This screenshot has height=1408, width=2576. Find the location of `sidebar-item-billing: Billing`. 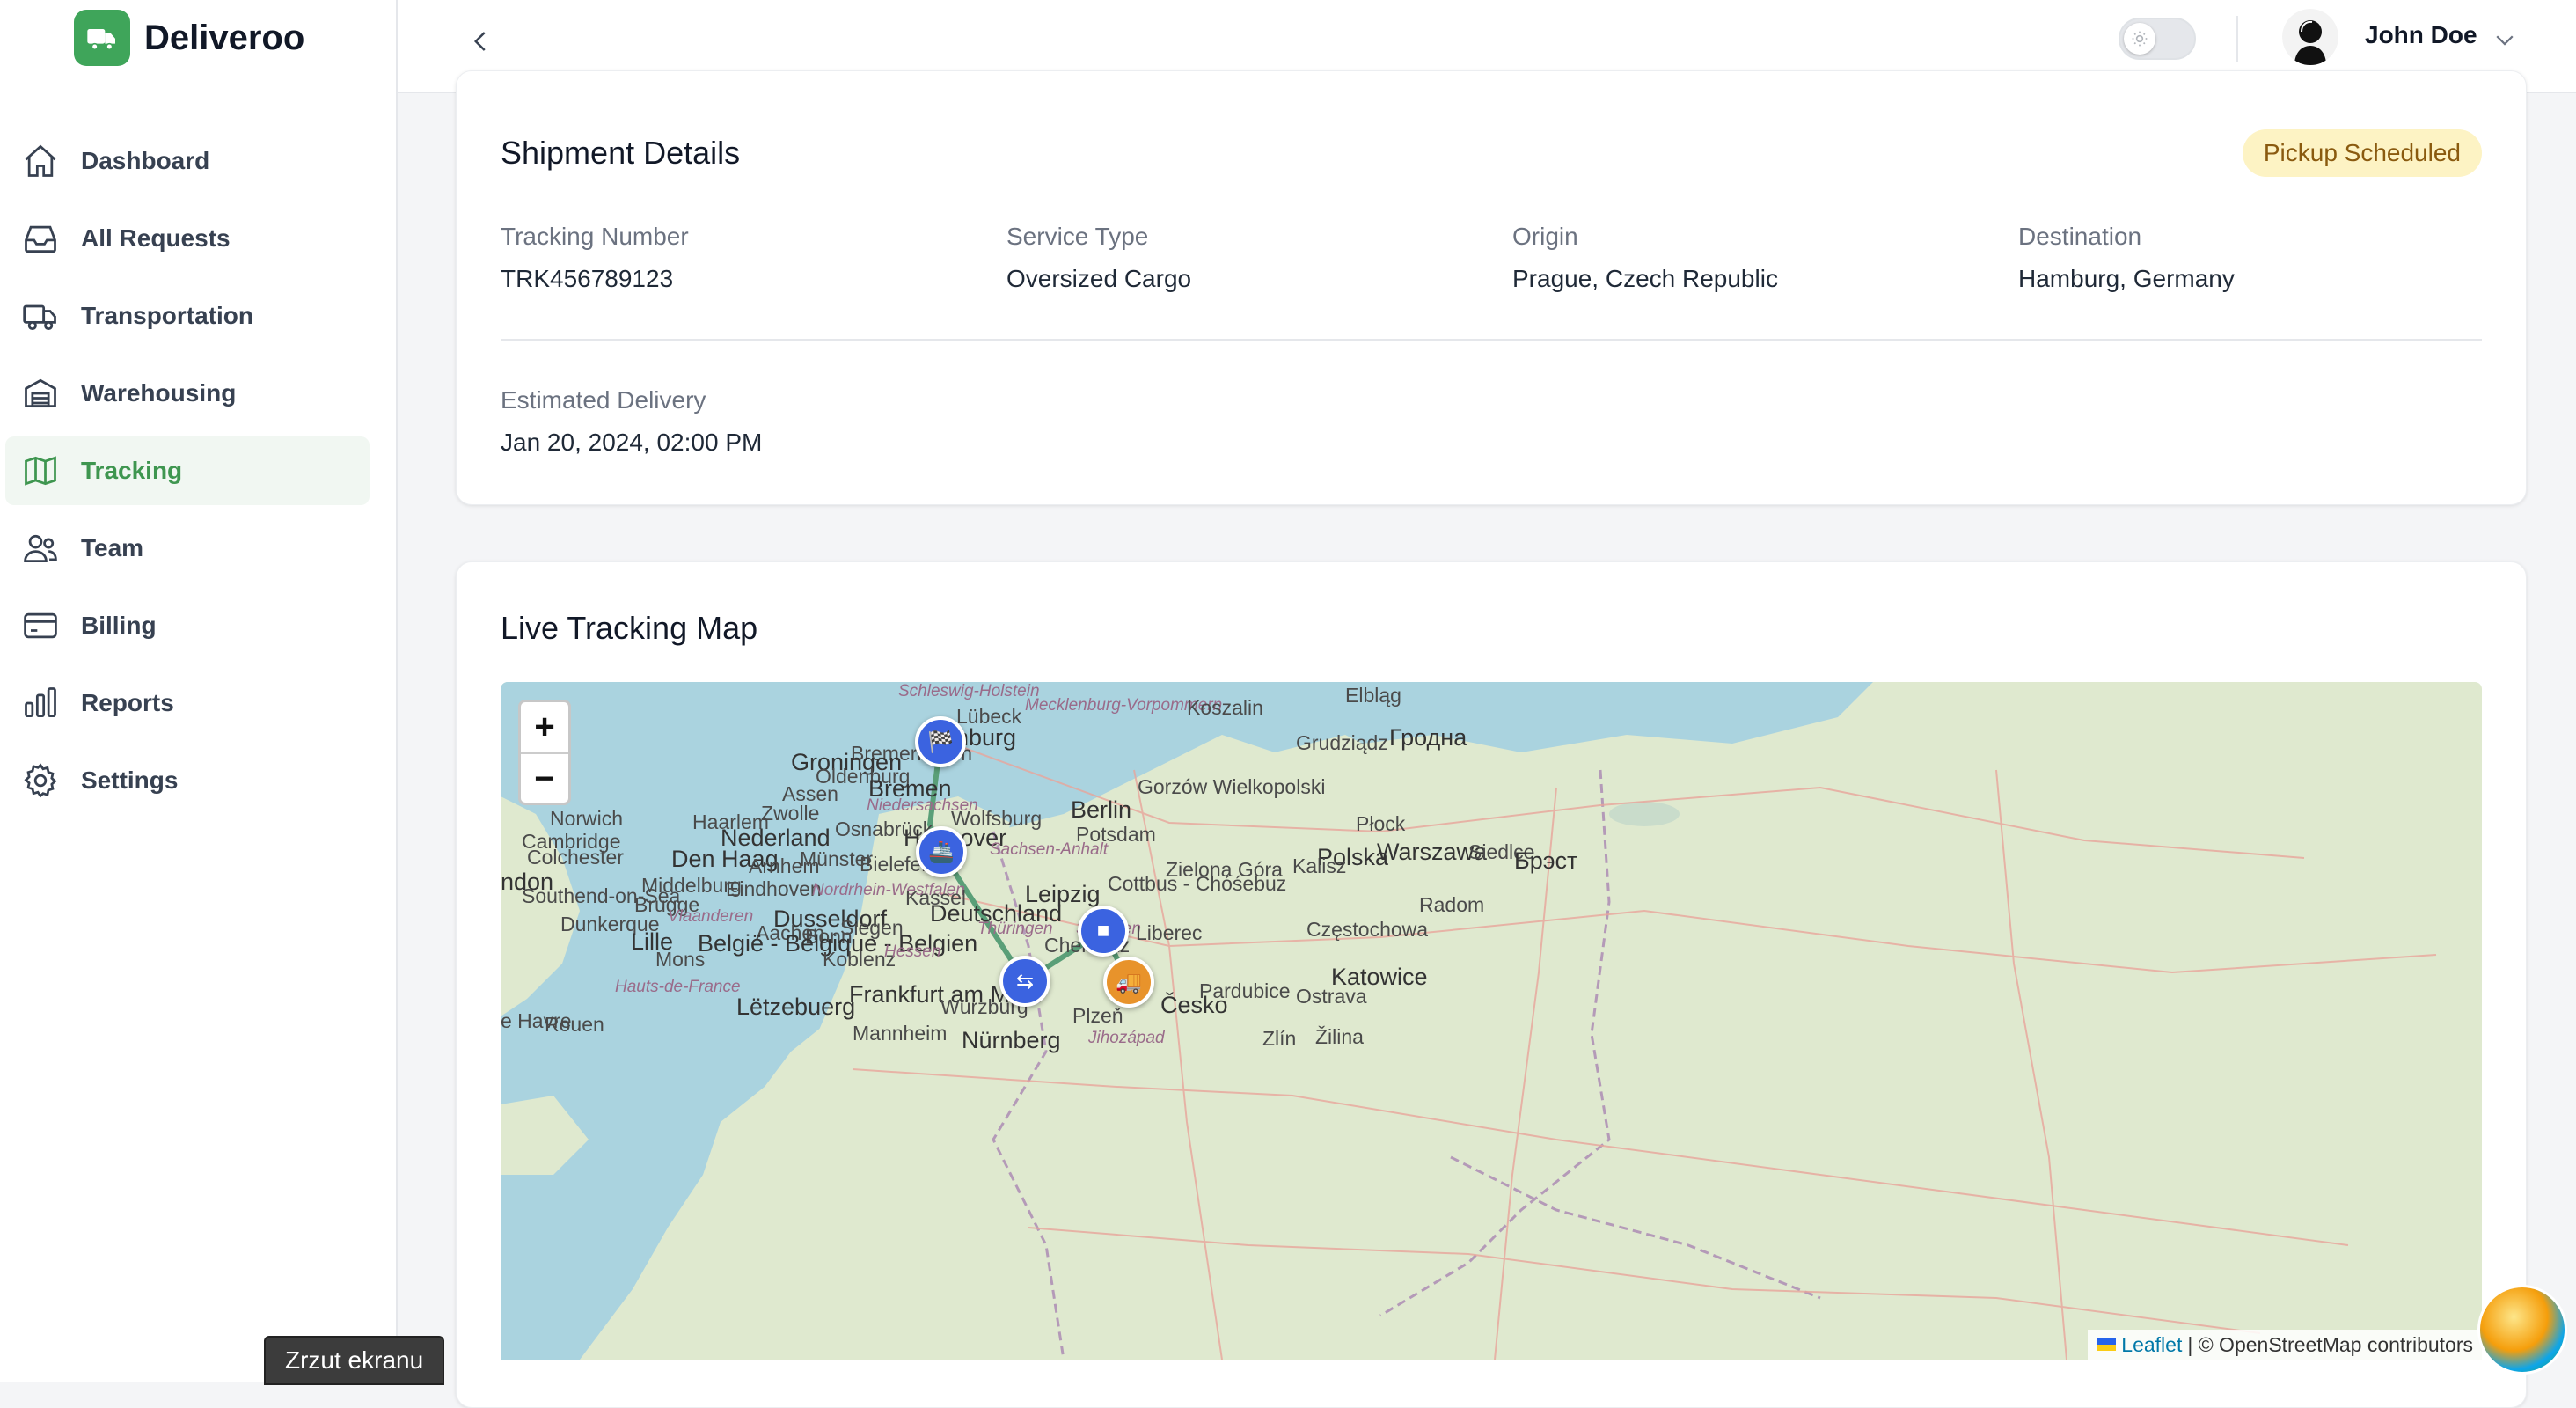

sidebar-item-billing: Billing is located at coordinates (187, 626).